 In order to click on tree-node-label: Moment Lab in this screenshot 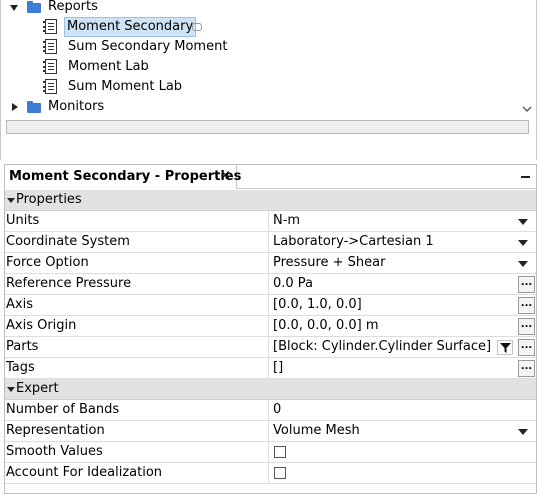, I will do `click(108, 66)`.